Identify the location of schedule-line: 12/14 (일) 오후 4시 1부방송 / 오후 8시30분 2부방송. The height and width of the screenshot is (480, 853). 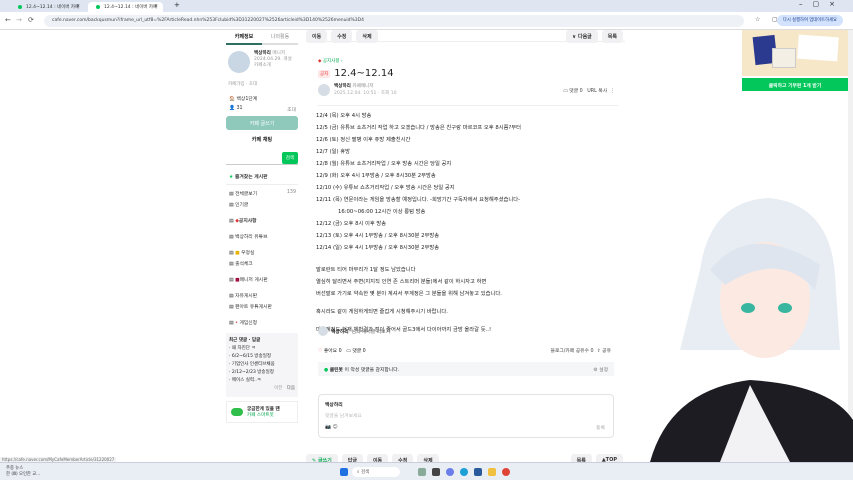
(378, 248).